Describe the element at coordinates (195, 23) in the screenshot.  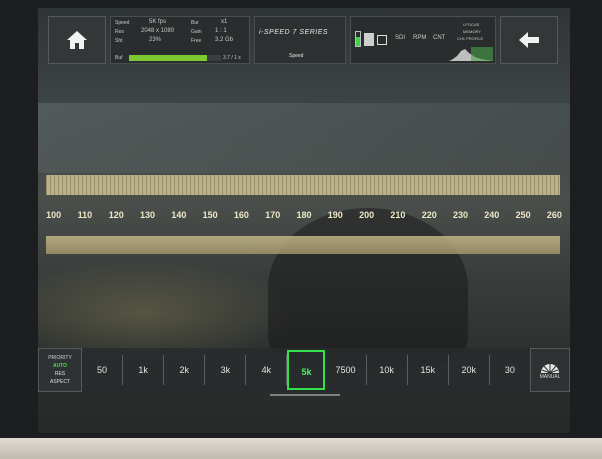
I see `burst-label: Bur` at that location.